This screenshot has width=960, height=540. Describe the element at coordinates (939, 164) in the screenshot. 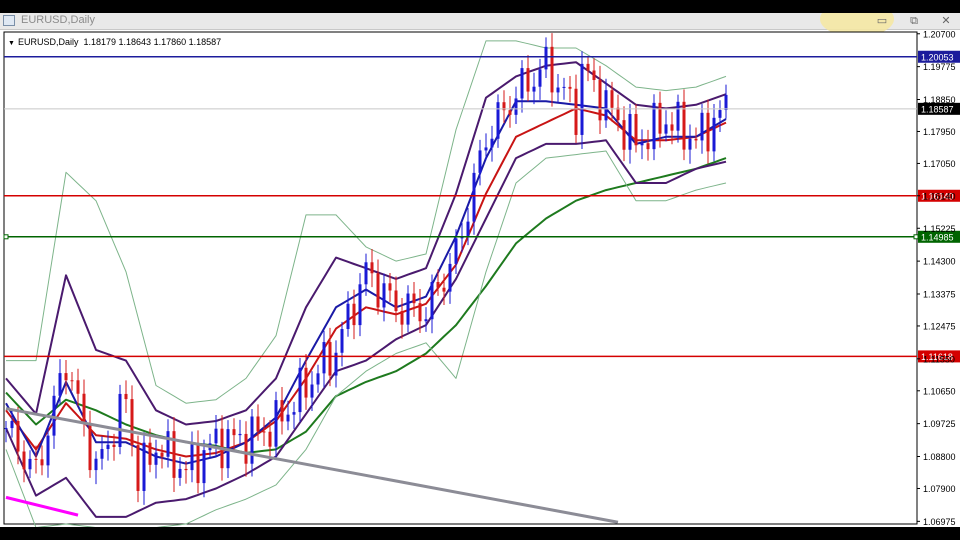

I see `y-tick-label: 1.17050` at that location.